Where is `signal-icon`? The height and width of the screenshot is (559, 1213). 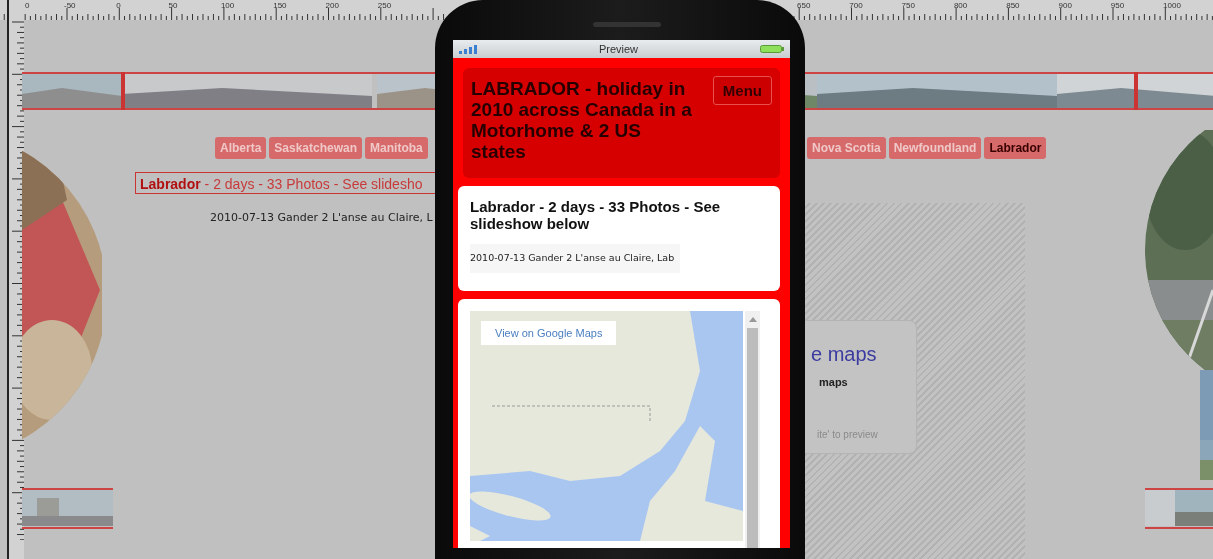
signal-icon is located at coordinates (468, 49).